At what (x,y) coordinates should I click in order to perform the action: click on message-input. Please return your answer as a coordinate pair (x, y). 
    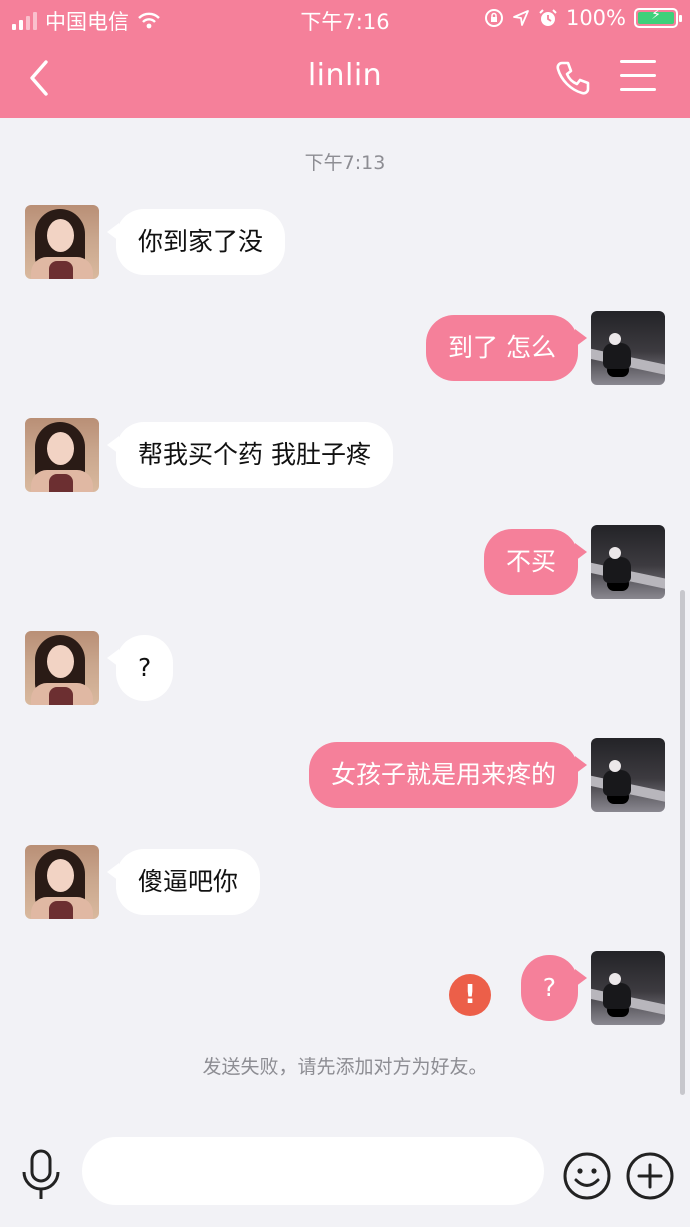
    Looking at the image, I should click on (313, 1171).